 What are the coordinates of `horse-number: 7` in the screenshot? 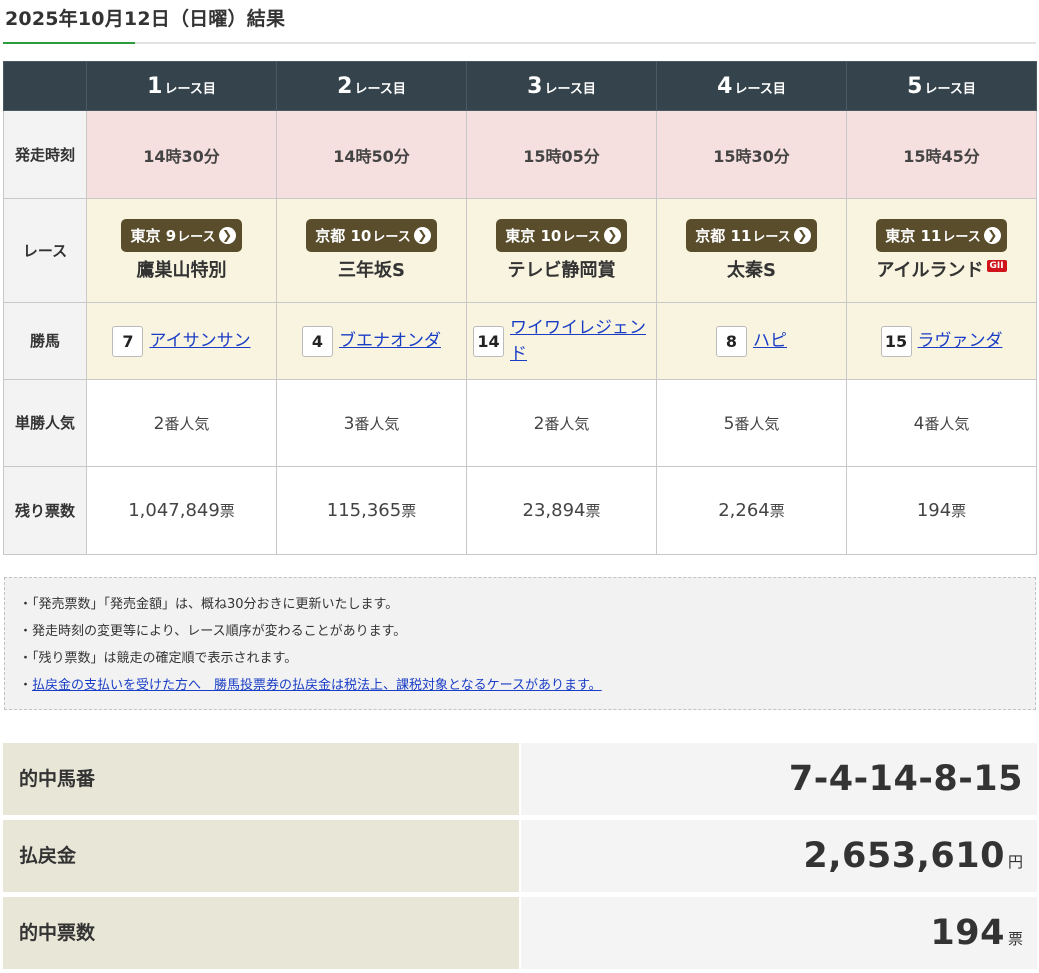 It's located at (128, 341).